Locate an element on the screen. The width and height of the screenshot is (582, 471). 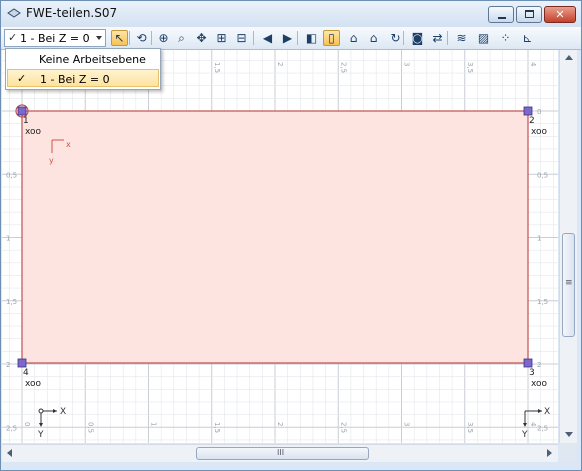
scroll-up-icon is located at coordinates (569, 57).